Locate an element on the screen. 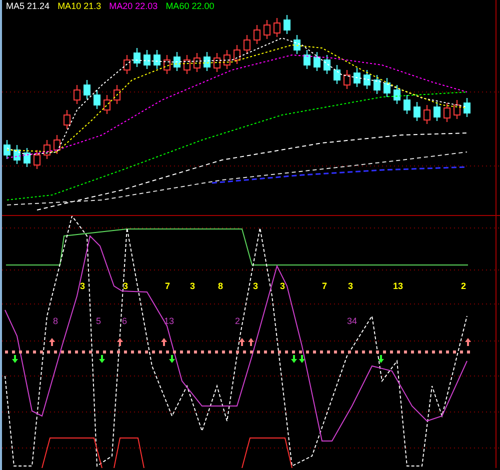 The height and width of the screenshot is (470, 500). moving-average-reading: MA5 21.24 is located at coordinates (28, 6).